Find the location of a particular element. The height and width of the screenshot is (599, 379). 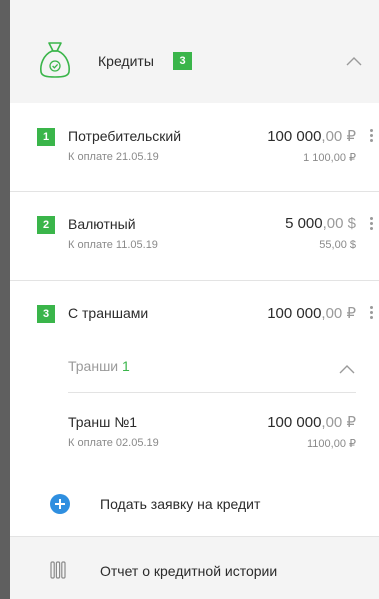

loan-amount-integer: 5 000 is located at coordinates (304, 223).